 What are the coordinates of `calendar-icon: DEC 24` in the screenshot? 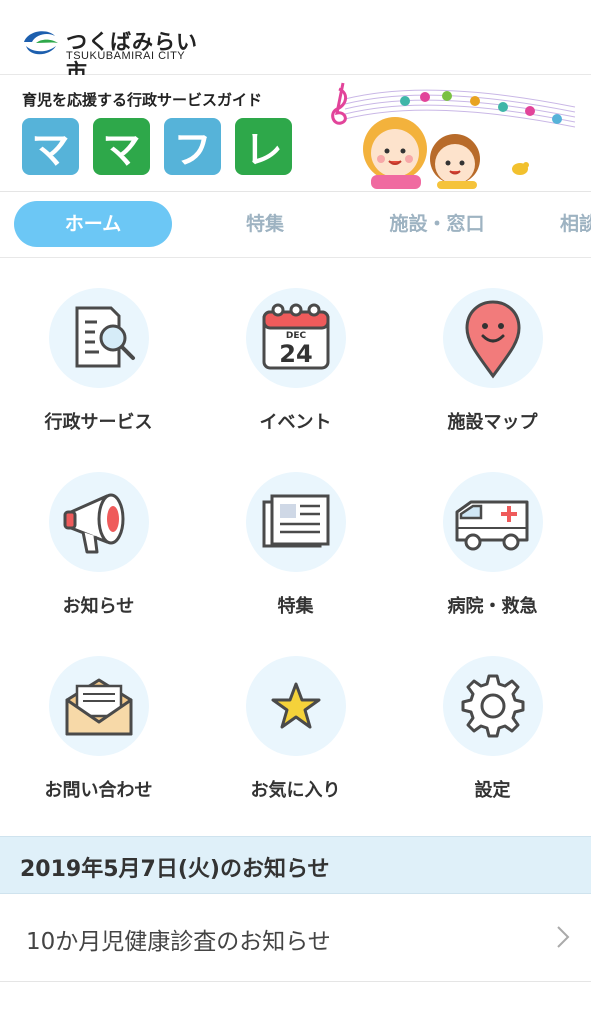 It's located at (296, 336).